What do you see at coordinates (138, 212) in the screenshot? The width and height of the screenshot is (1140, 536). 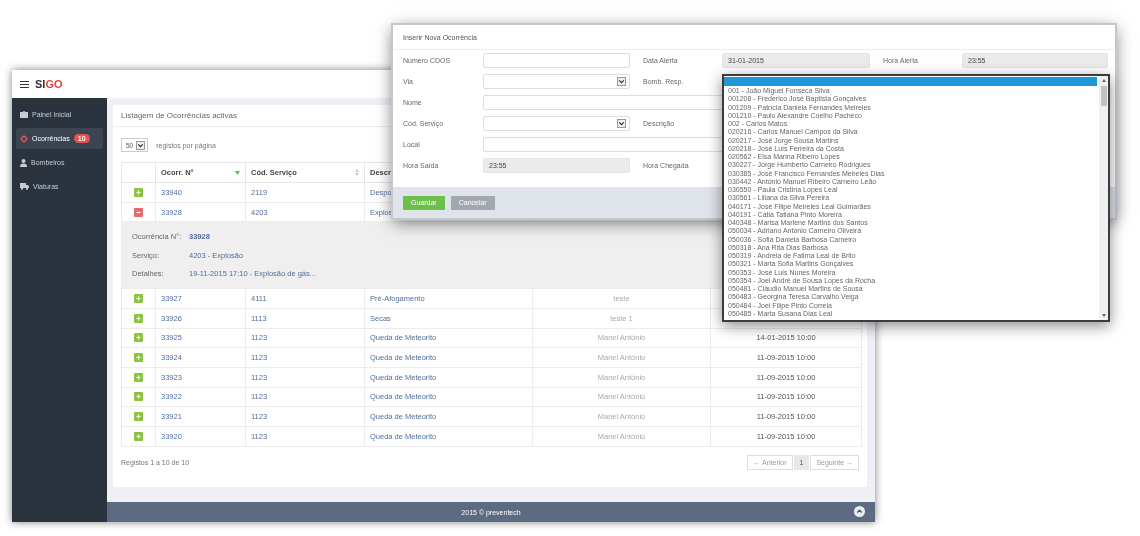 I see `collapse-icon` at bounding box center [138, 212].